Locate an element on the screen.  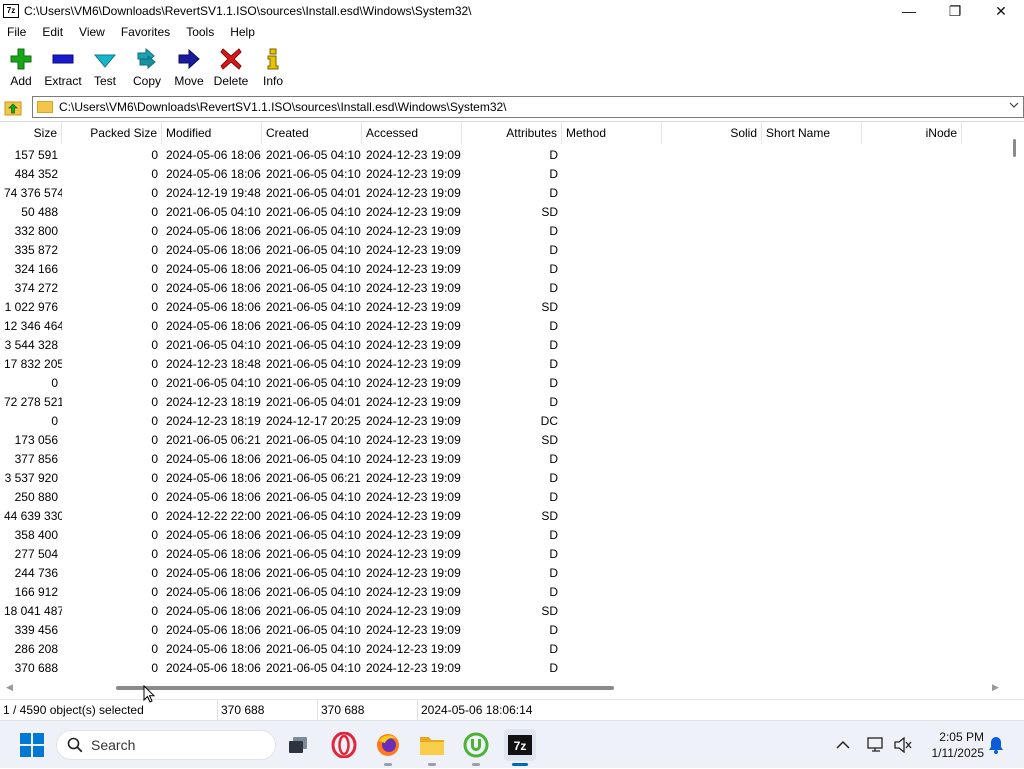
column-method: Method is located at coordinates (612, 133).